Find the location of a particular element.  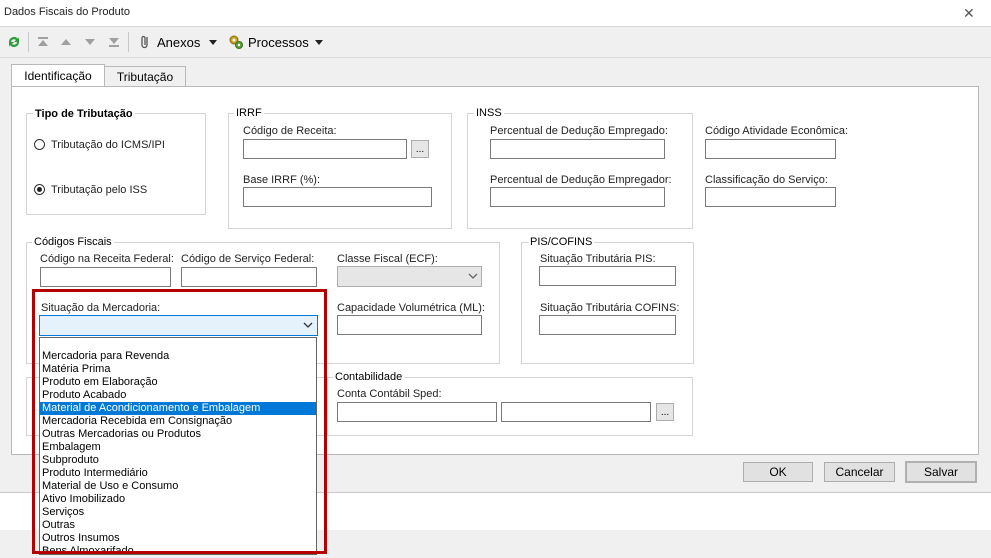

tab-identificacao: Identificação is located at coordinates (58, 75).